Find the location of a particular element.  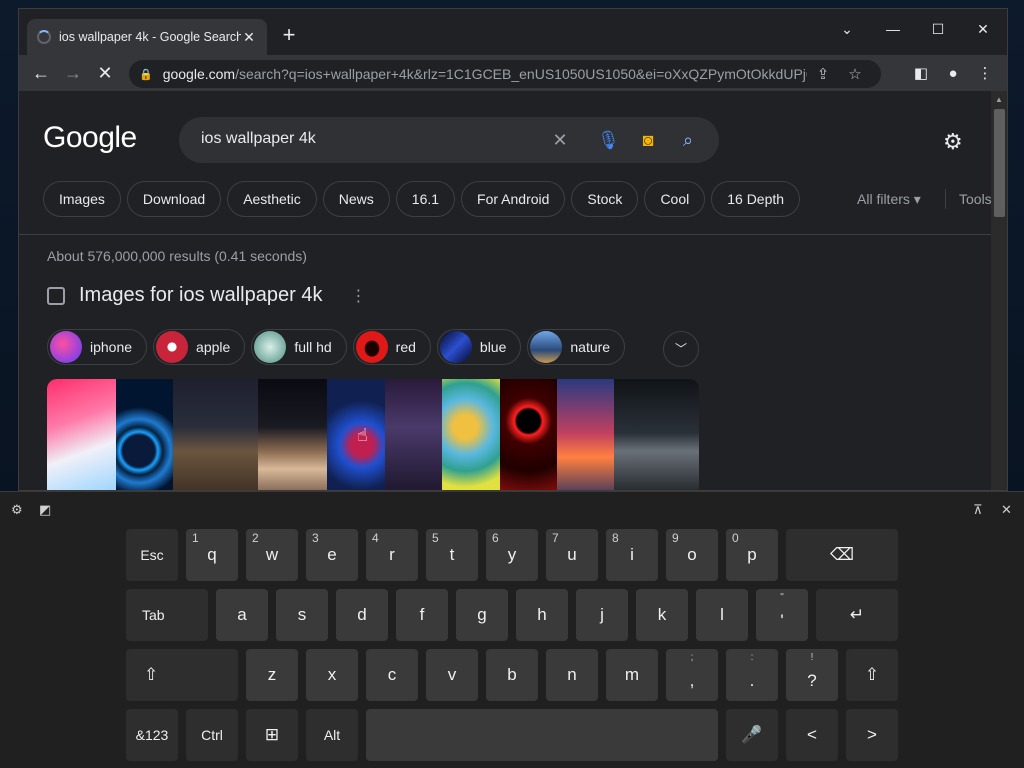

key-tab: Tab is located at coordinates (167, 615).